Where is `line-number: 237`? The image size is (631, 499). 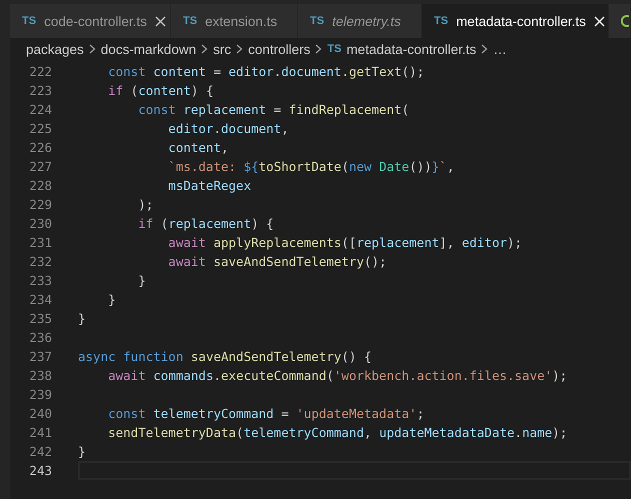 line-number: 237 is located at coordinates (40, 356).